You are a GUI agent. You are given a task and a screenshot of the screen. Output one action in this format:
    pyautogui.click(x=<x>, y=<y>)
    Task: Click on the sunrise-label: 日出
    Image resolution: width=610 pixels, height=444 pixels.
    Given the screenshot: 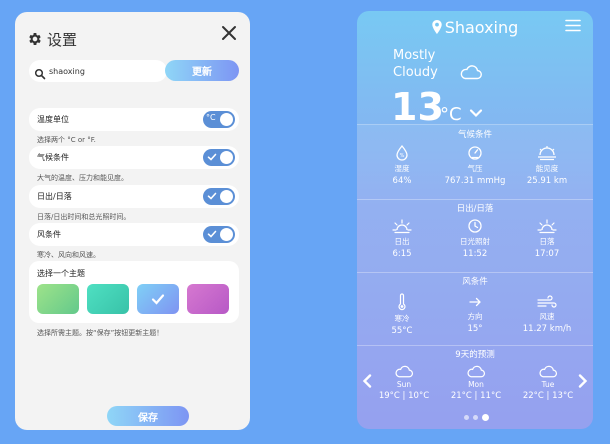 What is the action you would take?
    pyautogui.click(x=402, y=241)
    